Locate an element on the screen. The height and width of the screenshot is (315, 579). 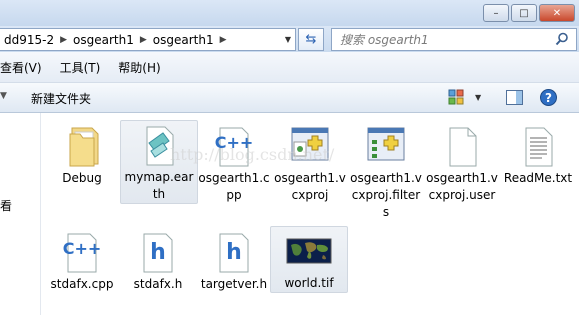
menu-help: 帮助(H) is located at coordinates (139, 67).